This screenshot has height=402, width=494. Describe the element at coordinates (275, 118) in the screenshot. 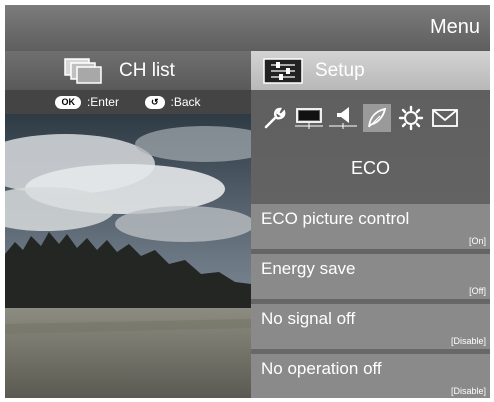

I see `wrench-icon` at that location.